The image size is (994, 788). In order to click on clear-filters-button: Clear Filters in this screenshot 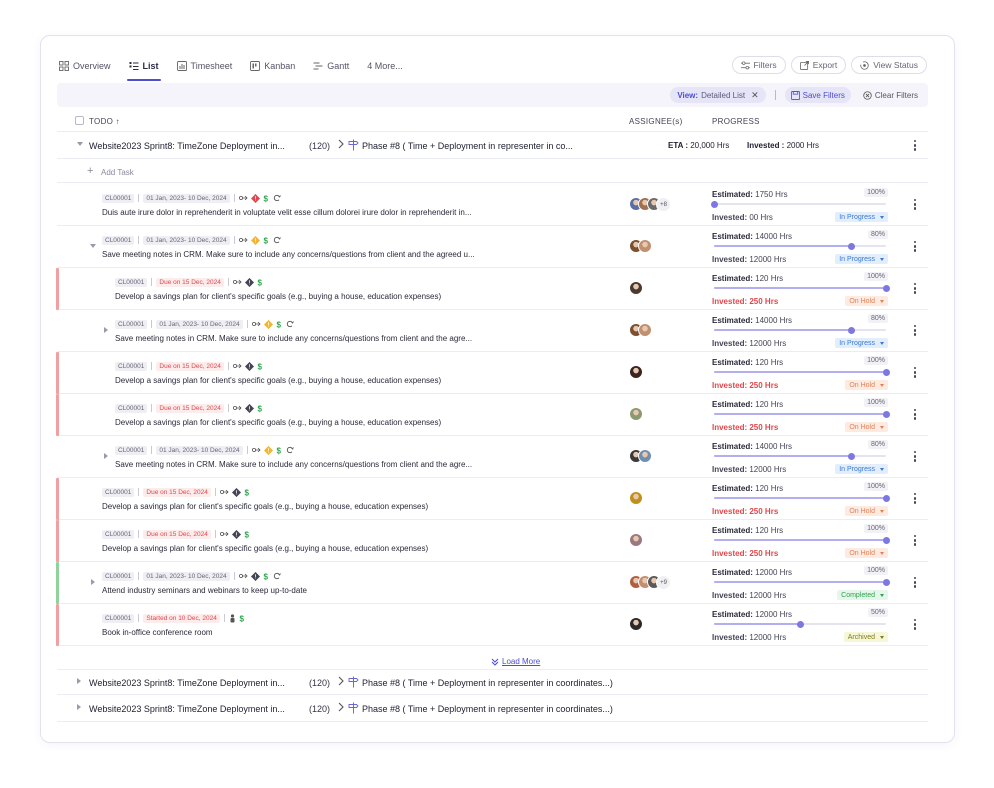, I will do `click(890, 95)`.